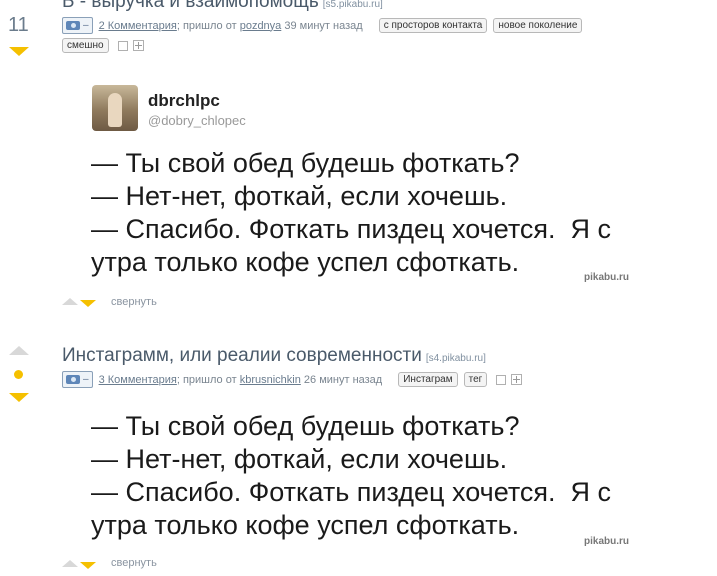 The width and height of the screenshot is (717, 576). I want to click on post2-came-from: ; пришло от, so click(206, 379).